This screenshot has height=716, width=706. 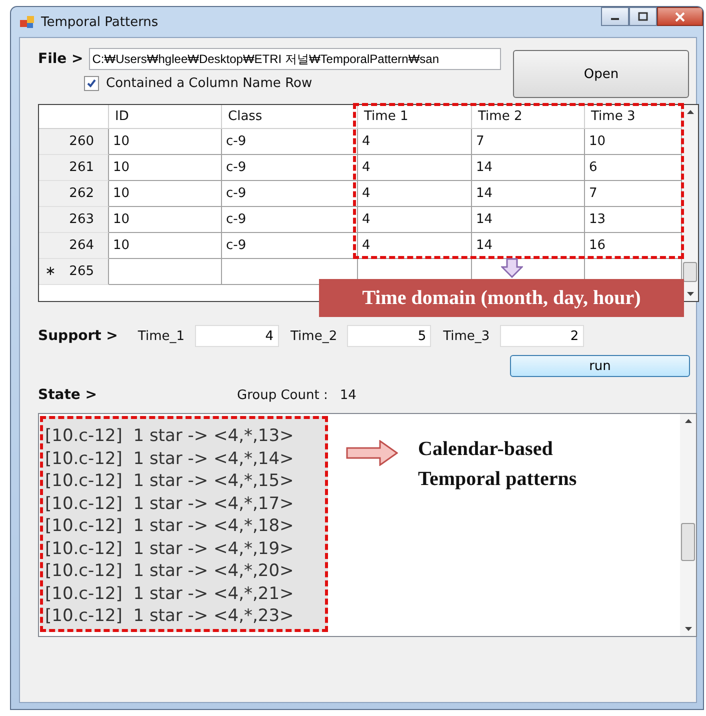 What do you see at coordinates (170, 459) in the screenshot?
I see `output-line: [10.c-12] 1 star -> <4,*,14>` at bounding box center [170, 459].